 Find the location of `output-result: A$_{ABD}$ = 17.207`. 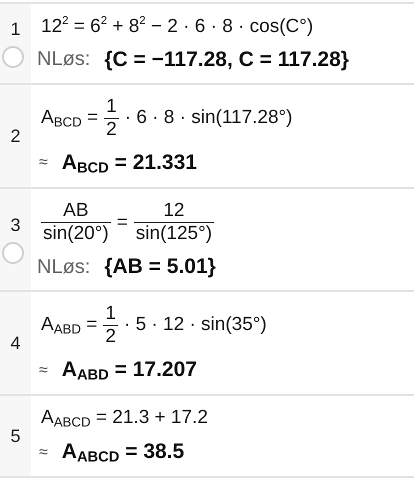

output-result: A$_{ABD}$ = 17.207 is located at coordinates (129, 371).